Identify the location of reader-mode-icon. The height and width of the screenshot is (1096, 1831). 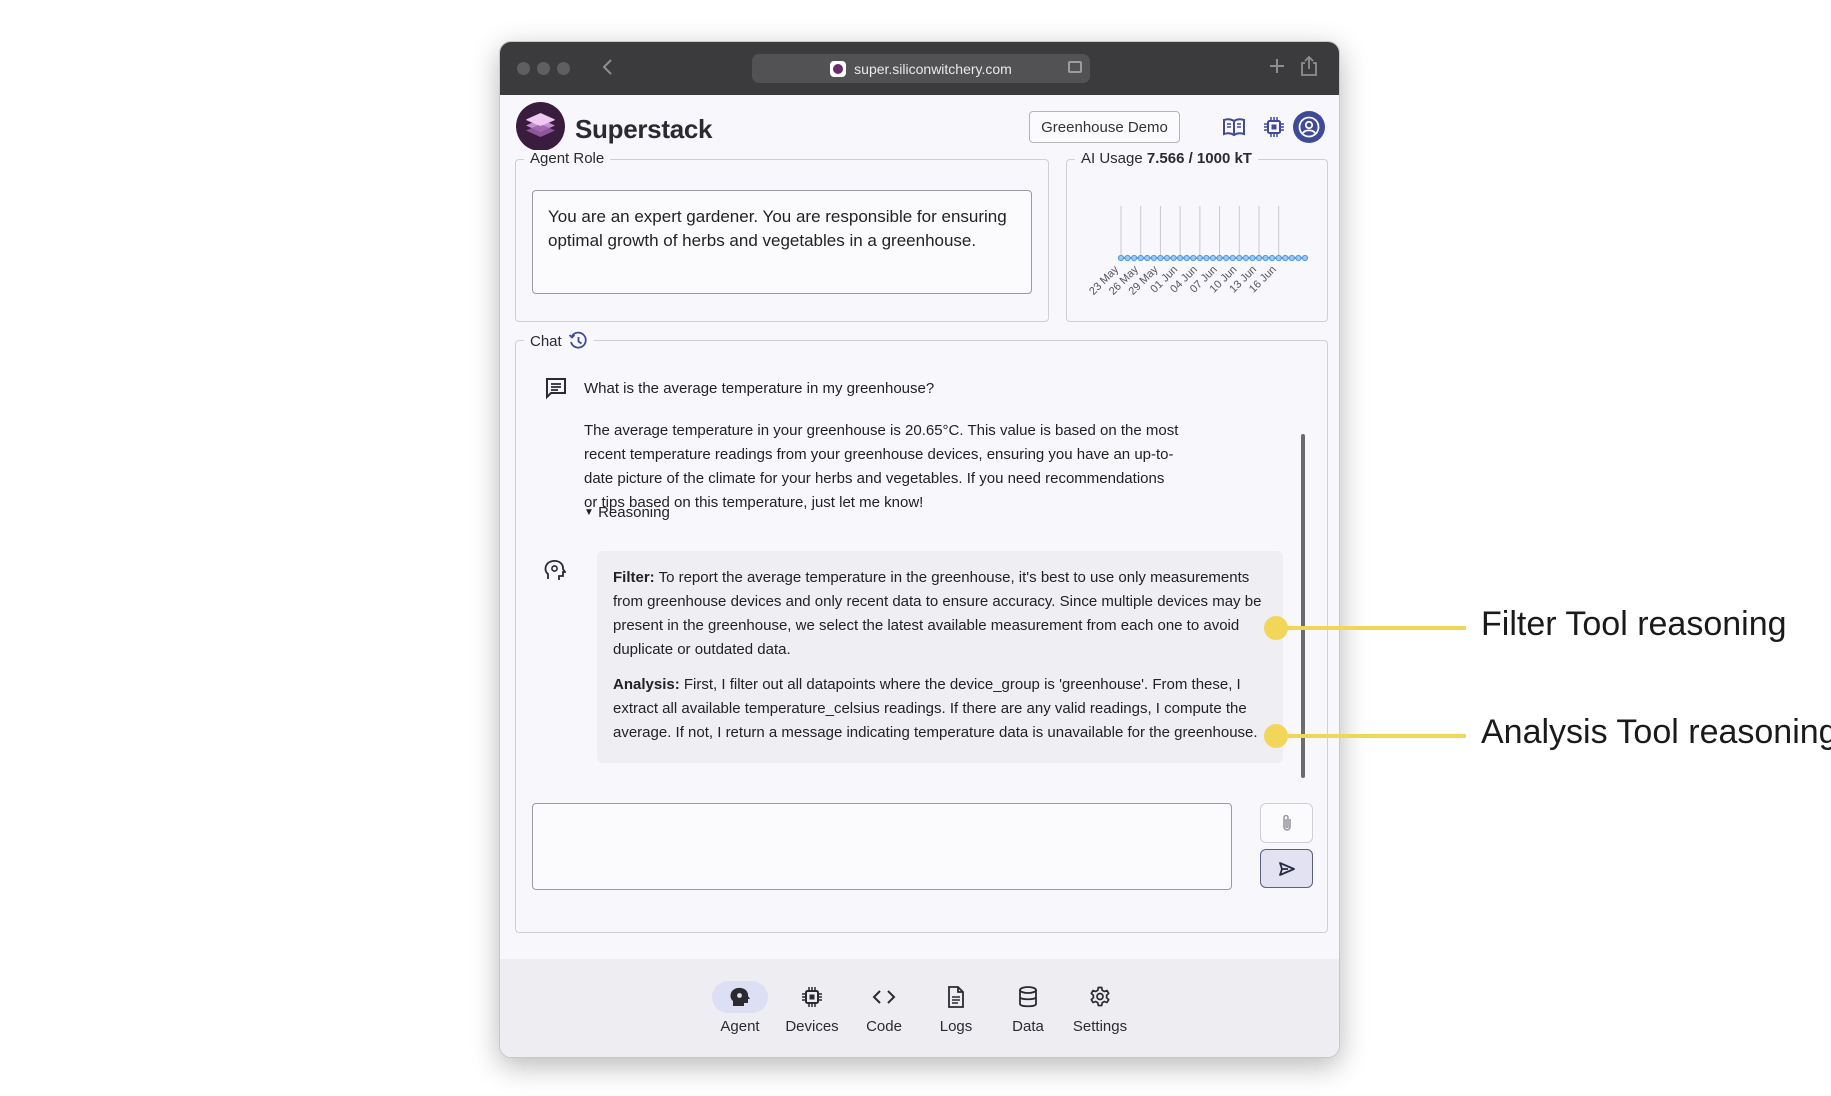
(1075, 67).